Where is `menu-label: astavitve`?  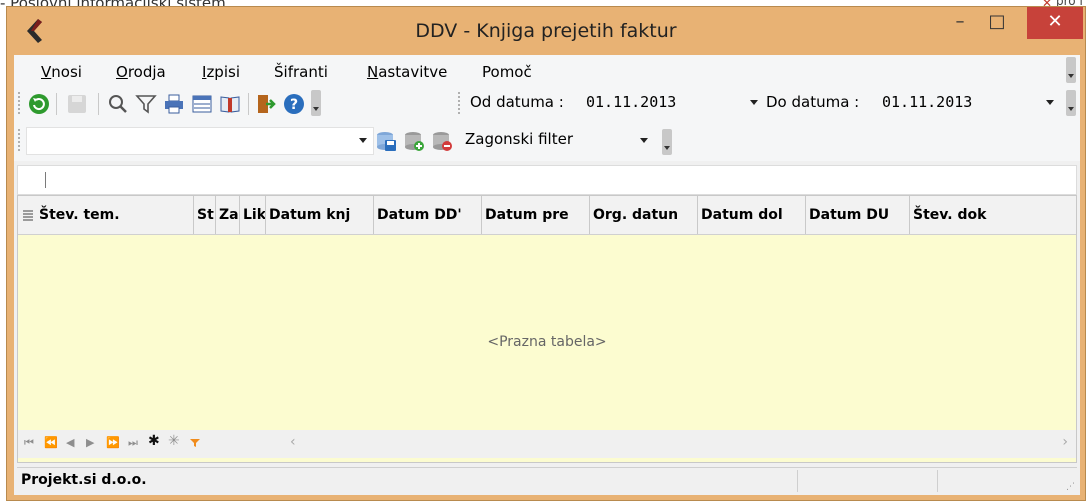
menu-label: astavitve is located at coordinates (413, 72).